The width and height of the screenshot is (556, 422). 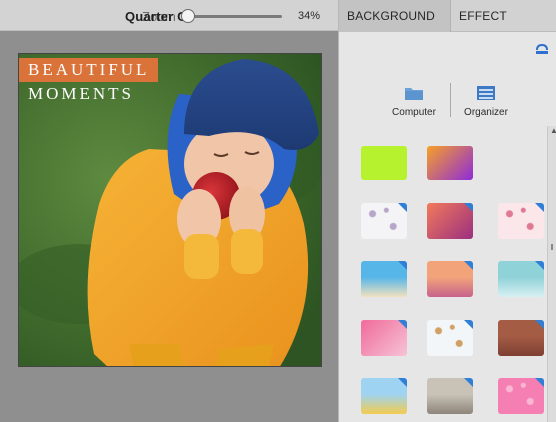 I want to click on computer-label: Computer, so click(x=414, y=112).